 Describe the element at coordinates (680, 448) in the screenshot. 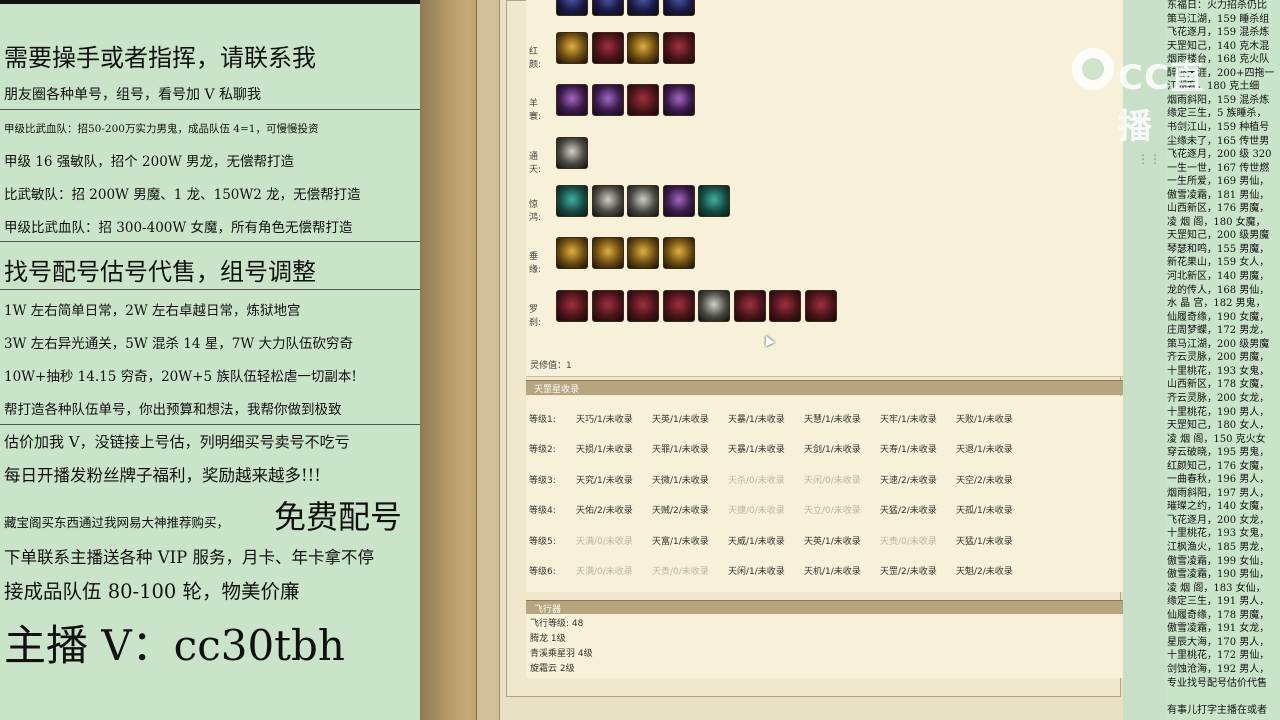

I see `tianzhao-star-cell: 天罪/1/未收录` at that location.